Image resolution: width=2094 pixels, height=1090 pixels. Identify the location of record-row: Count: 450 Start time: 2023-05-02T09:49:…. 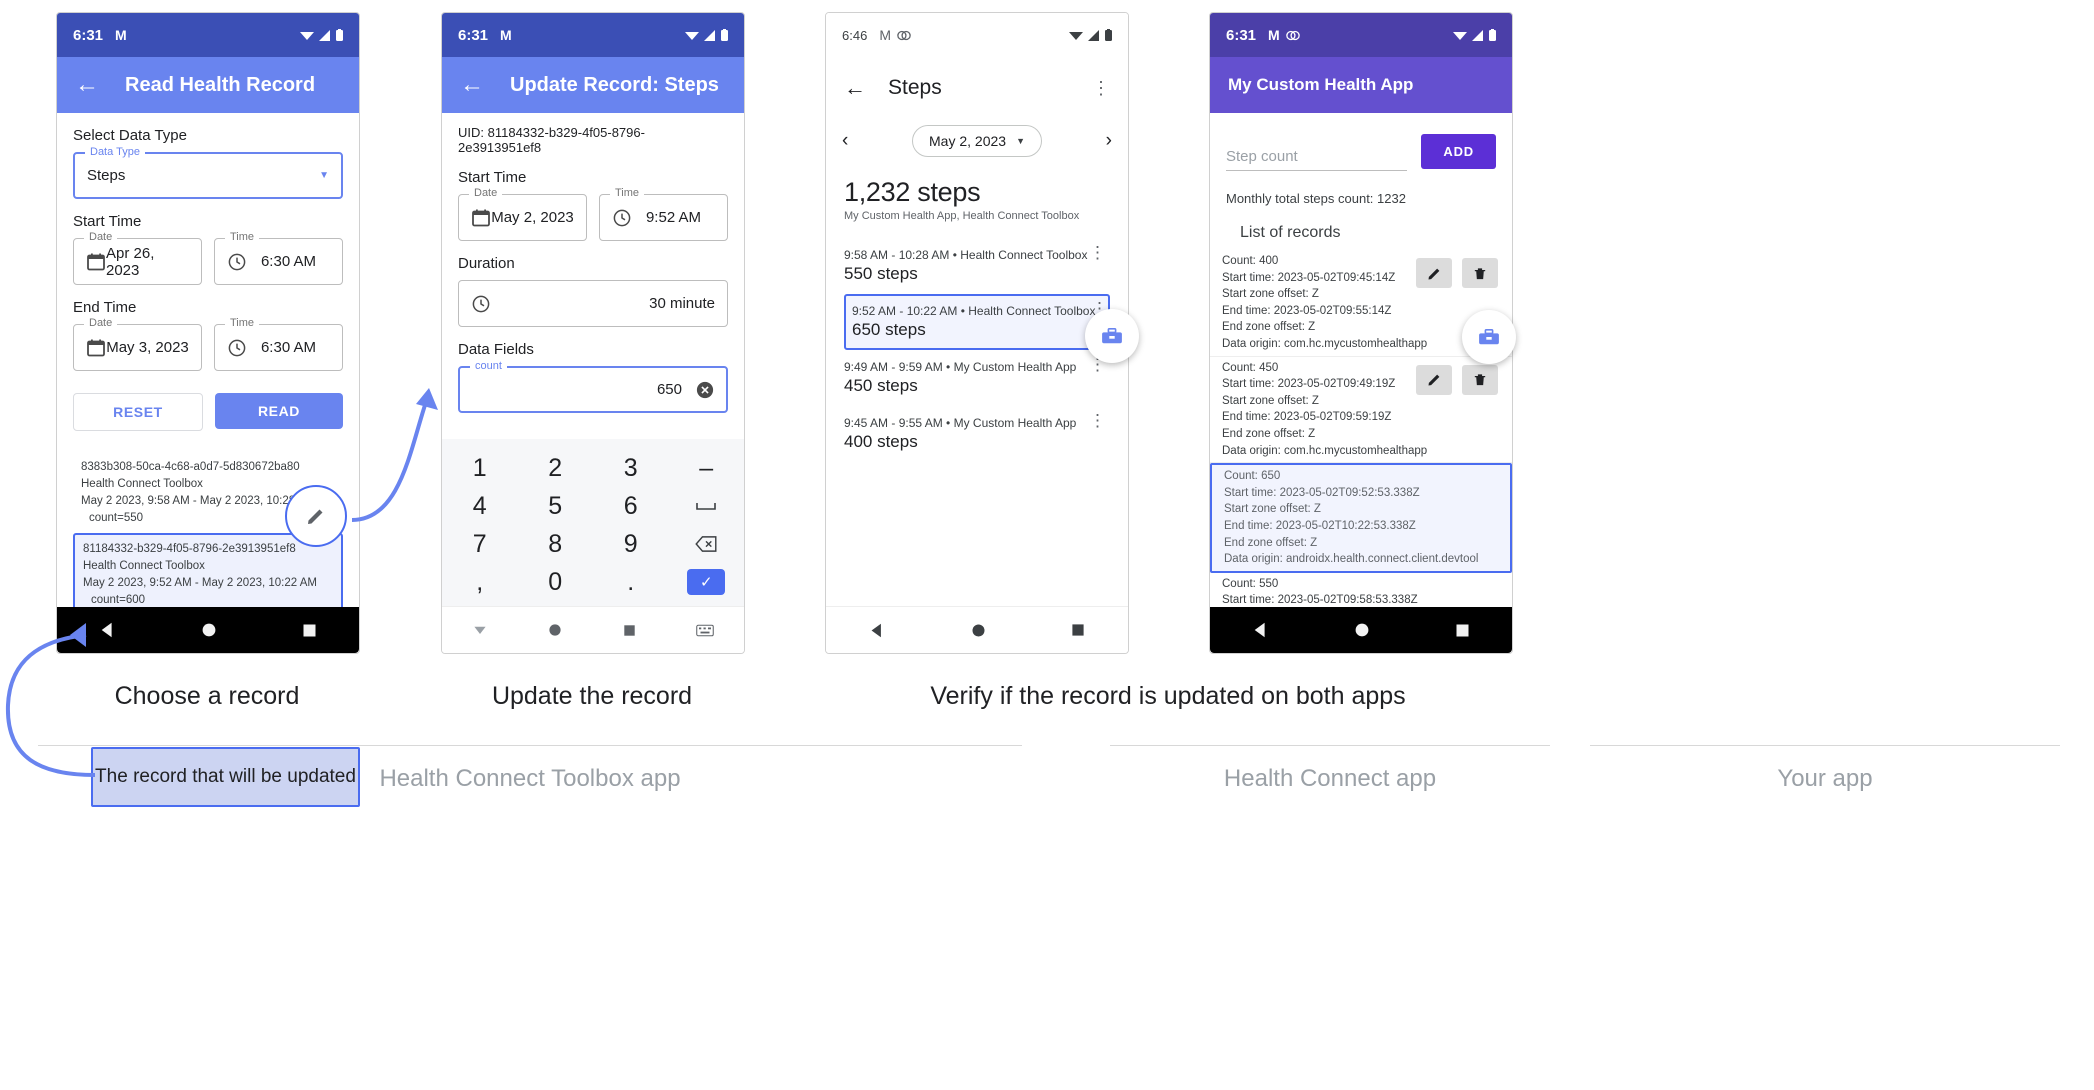
(1361, 410).